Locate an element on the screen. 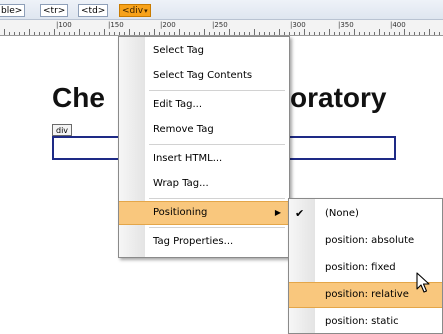 The image size is (443, 334). ruler-number: |200 is located at coordinates (168, 25).